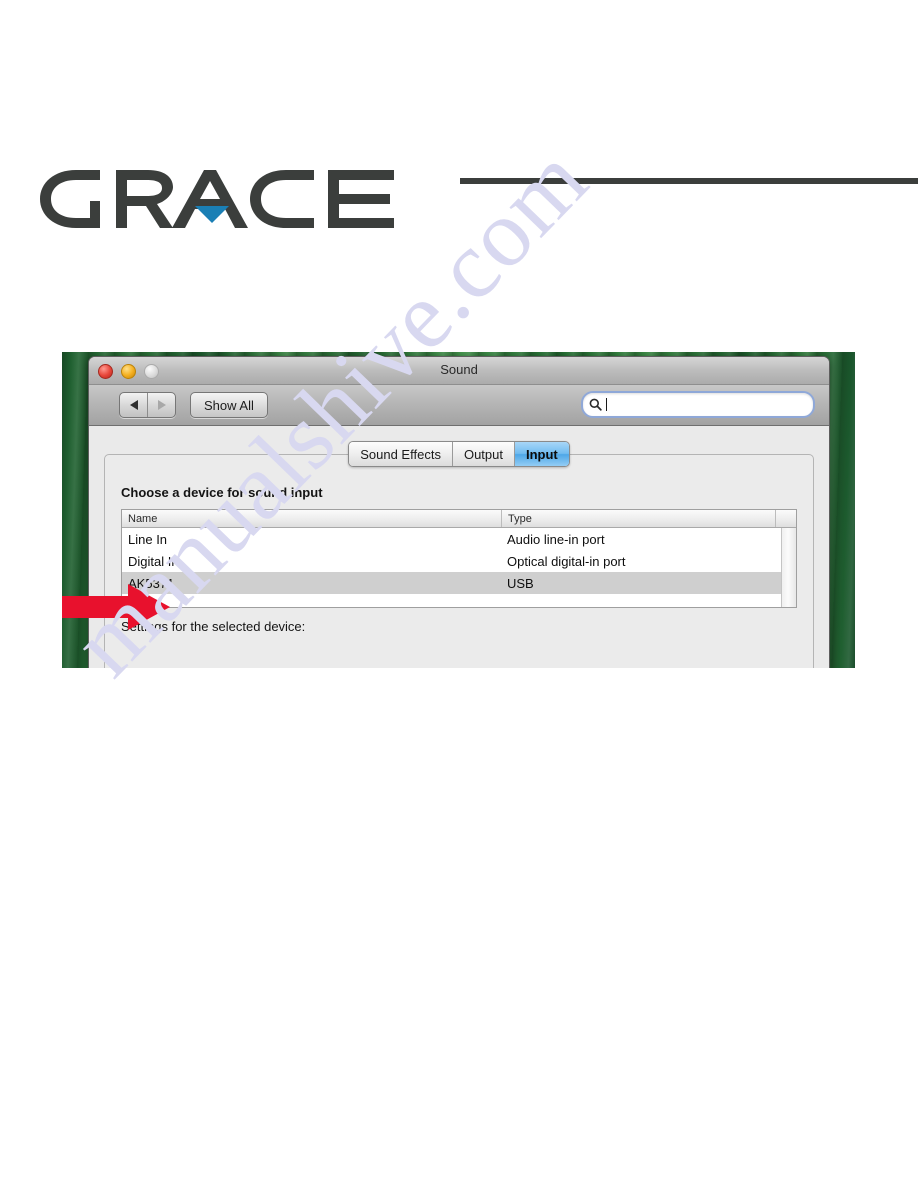 This screenshot has height=1188, width=918. What do you see at coordinates (213, 626) in the screenshot?
I see `settings-heading: Settings for the selected device:` at bounding box center [213, 626].